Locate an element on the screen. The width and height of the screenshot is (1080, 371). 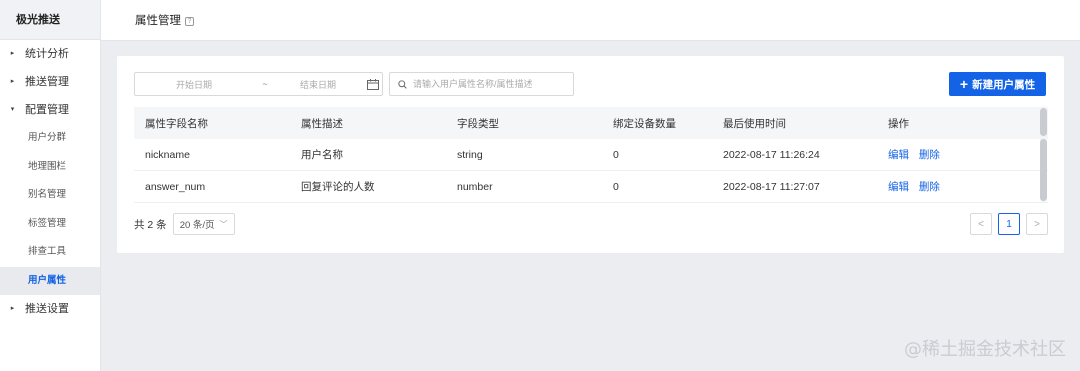
new-user-attribute-button: + 新建用户属性 is located at coordinates (997, 84).